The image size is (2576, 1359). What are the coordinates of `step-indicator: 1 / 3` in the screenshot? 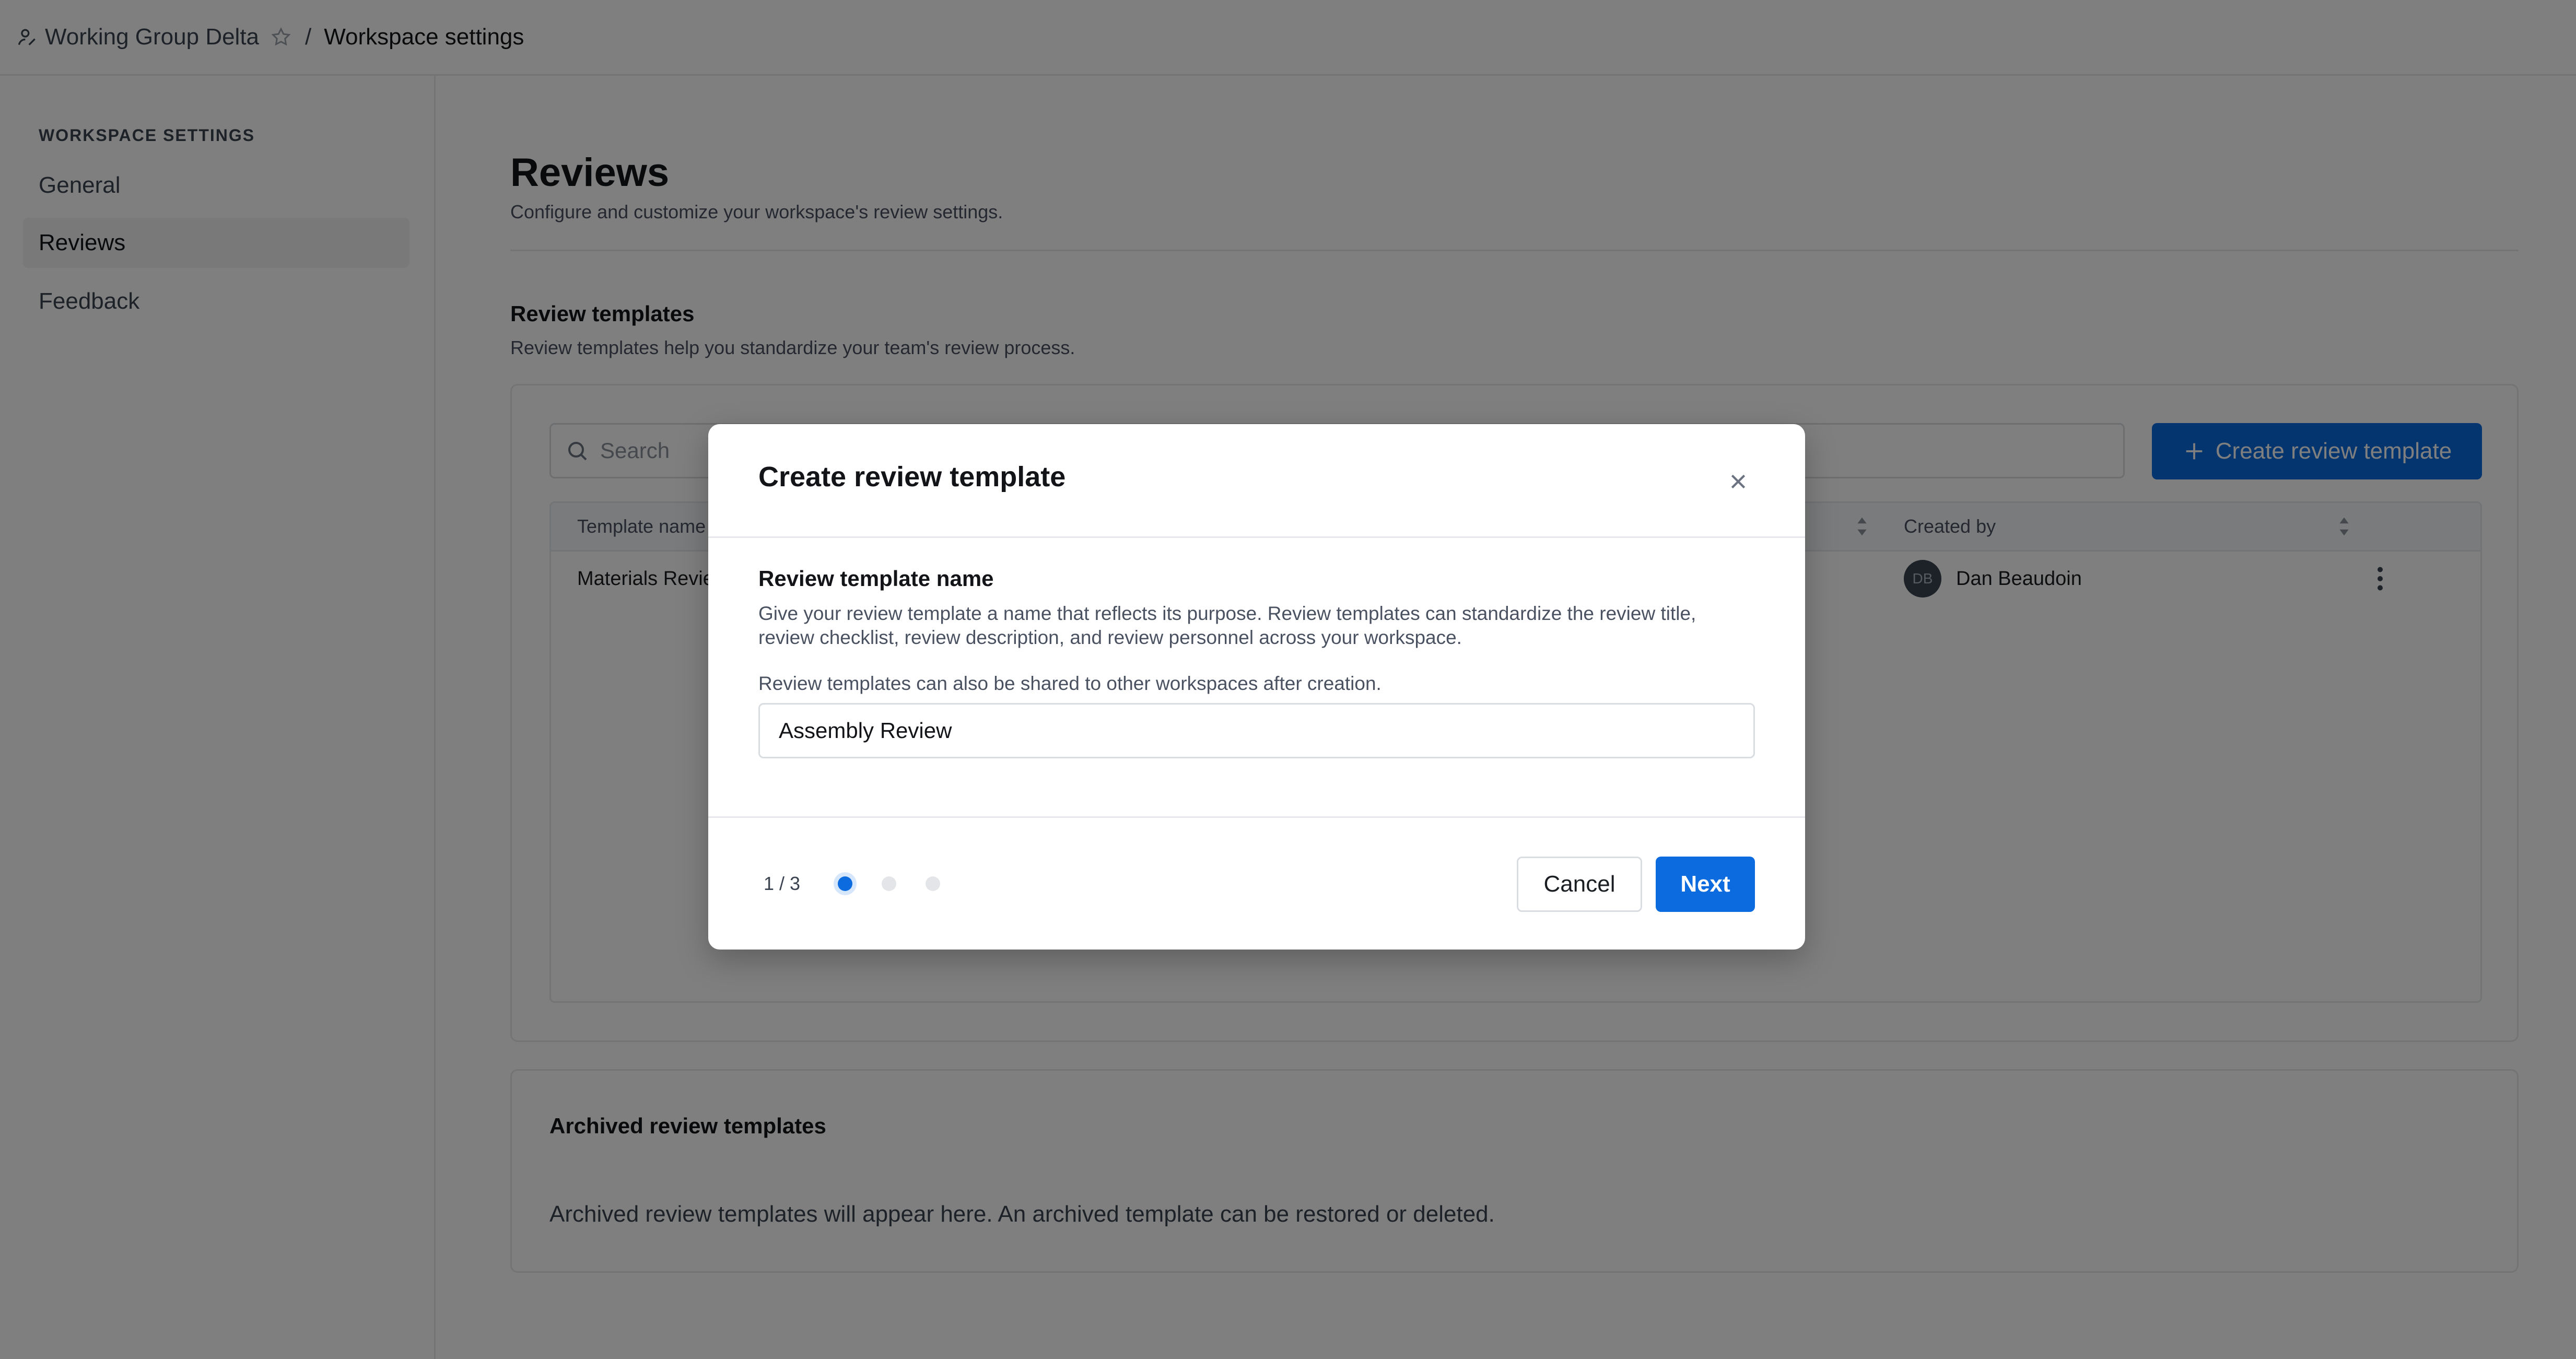 It's located at (782, 883).